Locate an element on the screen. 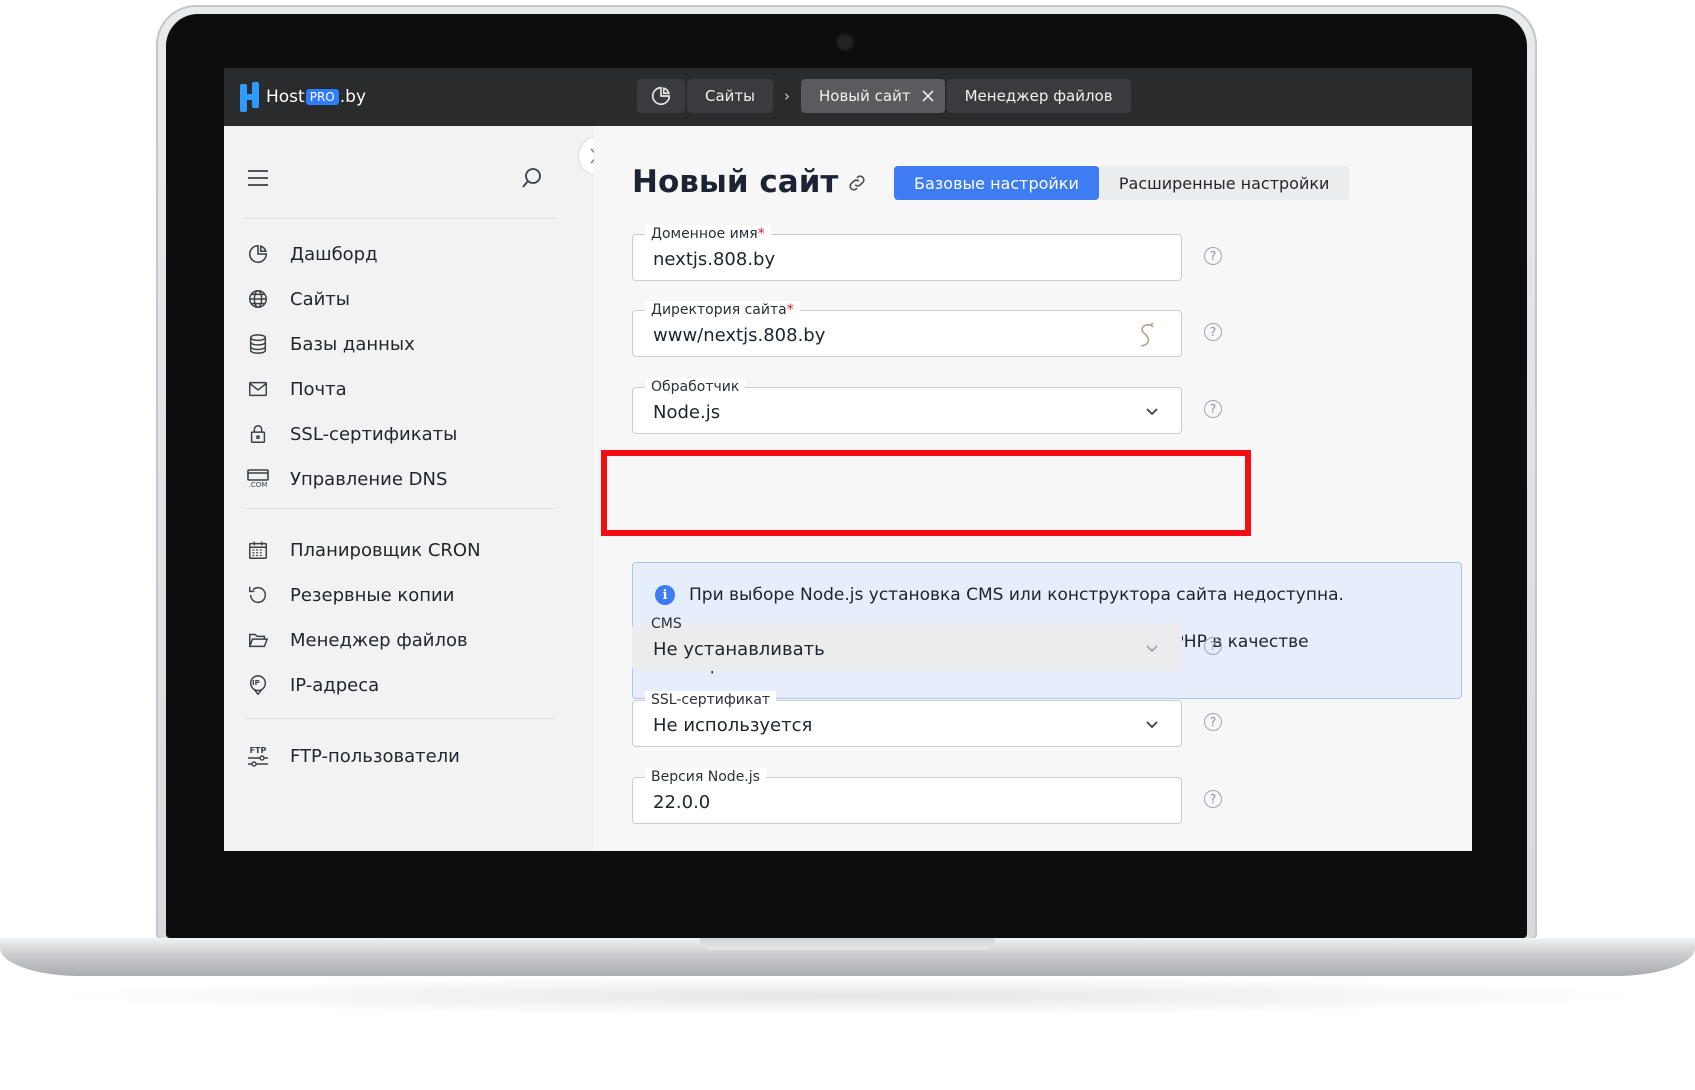 This screenshot has width=1695, height=1090. page-title: Новый сайт is located at coordinates (735, 182).